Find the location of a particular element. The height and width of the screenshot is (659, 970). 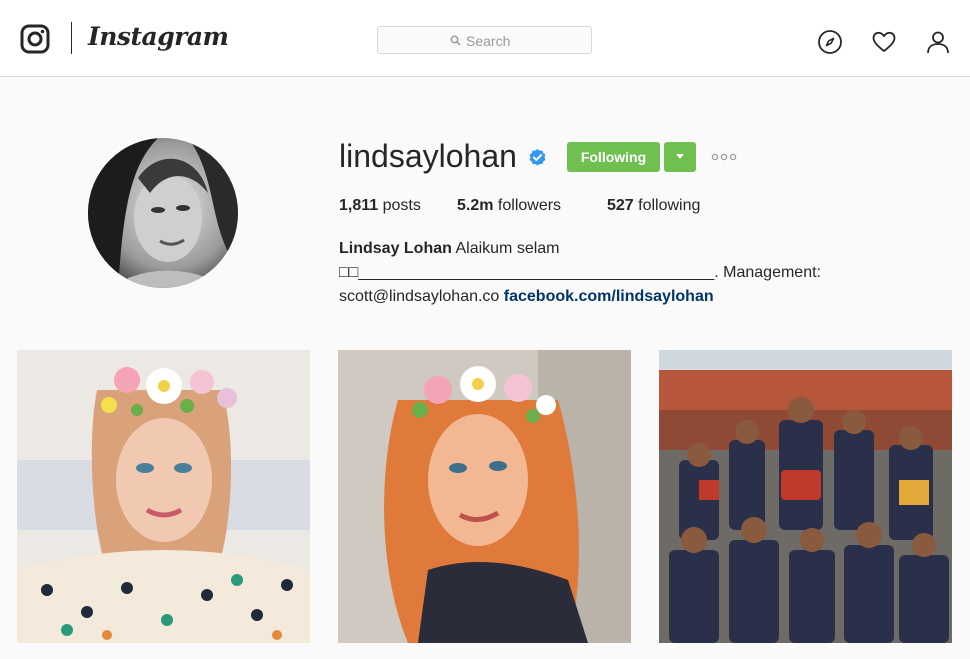

posts-count: 1,811 is located at coordinates (359, 205).